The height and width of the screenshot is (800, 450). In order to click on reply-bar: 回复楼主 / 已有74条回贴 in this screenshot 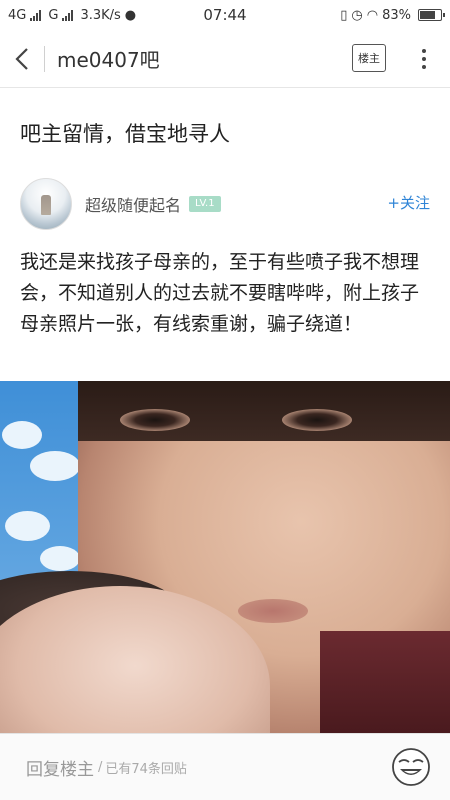, I will do `click(225, 766)`.